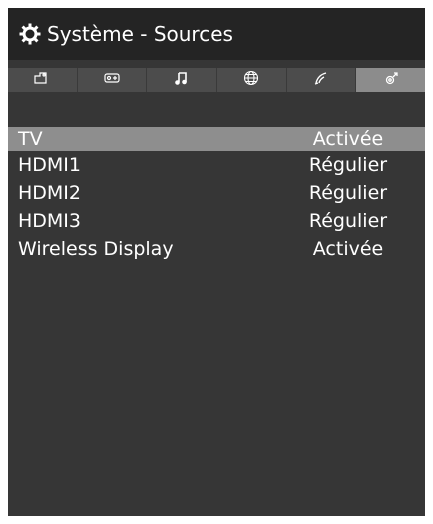  I want to click on tab-picture, so click(43, 80).